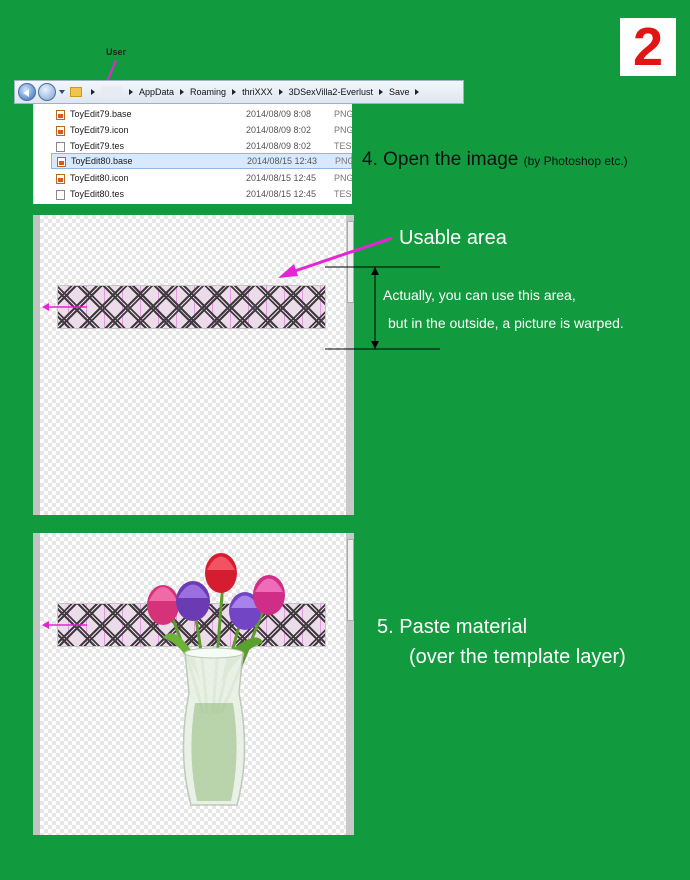  Describe the element at coordinates (350, 684) in the screenshot. I see `canvas-scrollbar` at that location.